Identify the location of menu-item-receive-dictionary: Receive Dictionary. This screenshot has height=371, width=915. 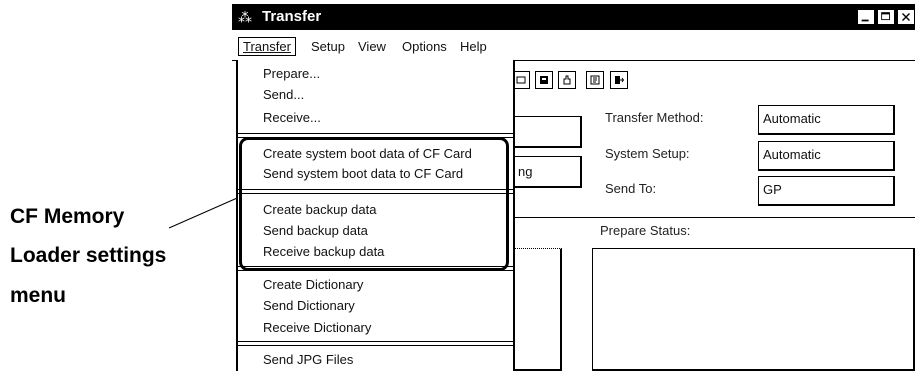
(317, 327).